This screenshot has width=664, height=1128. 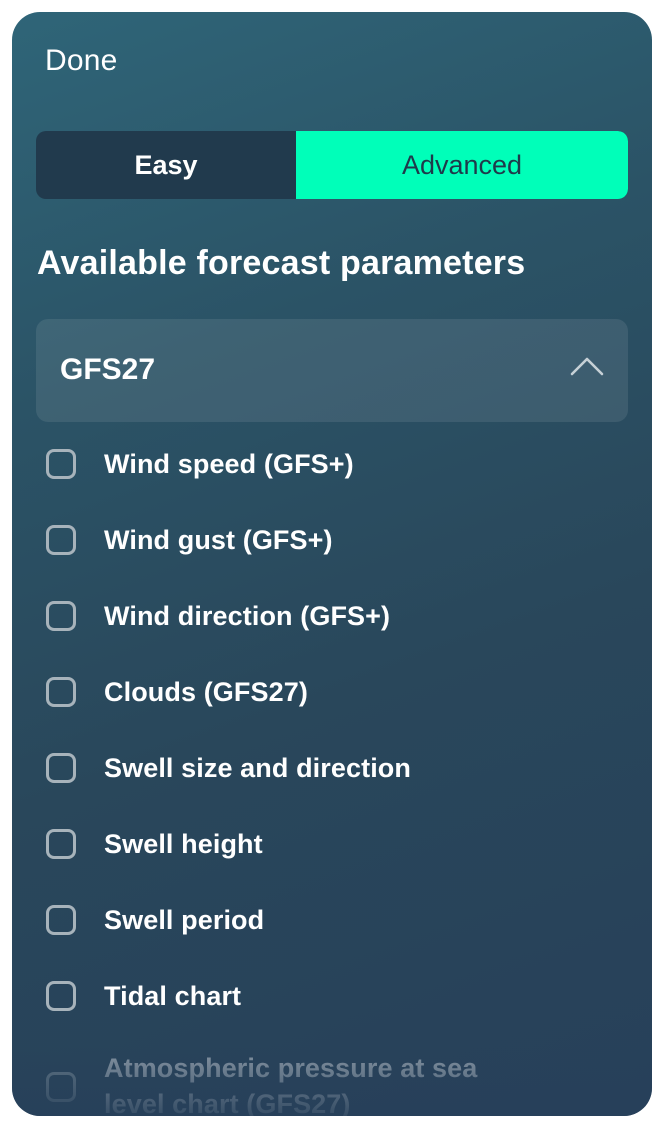 I want to click on parameter-label: Swell height, so click(x=183, y=843).